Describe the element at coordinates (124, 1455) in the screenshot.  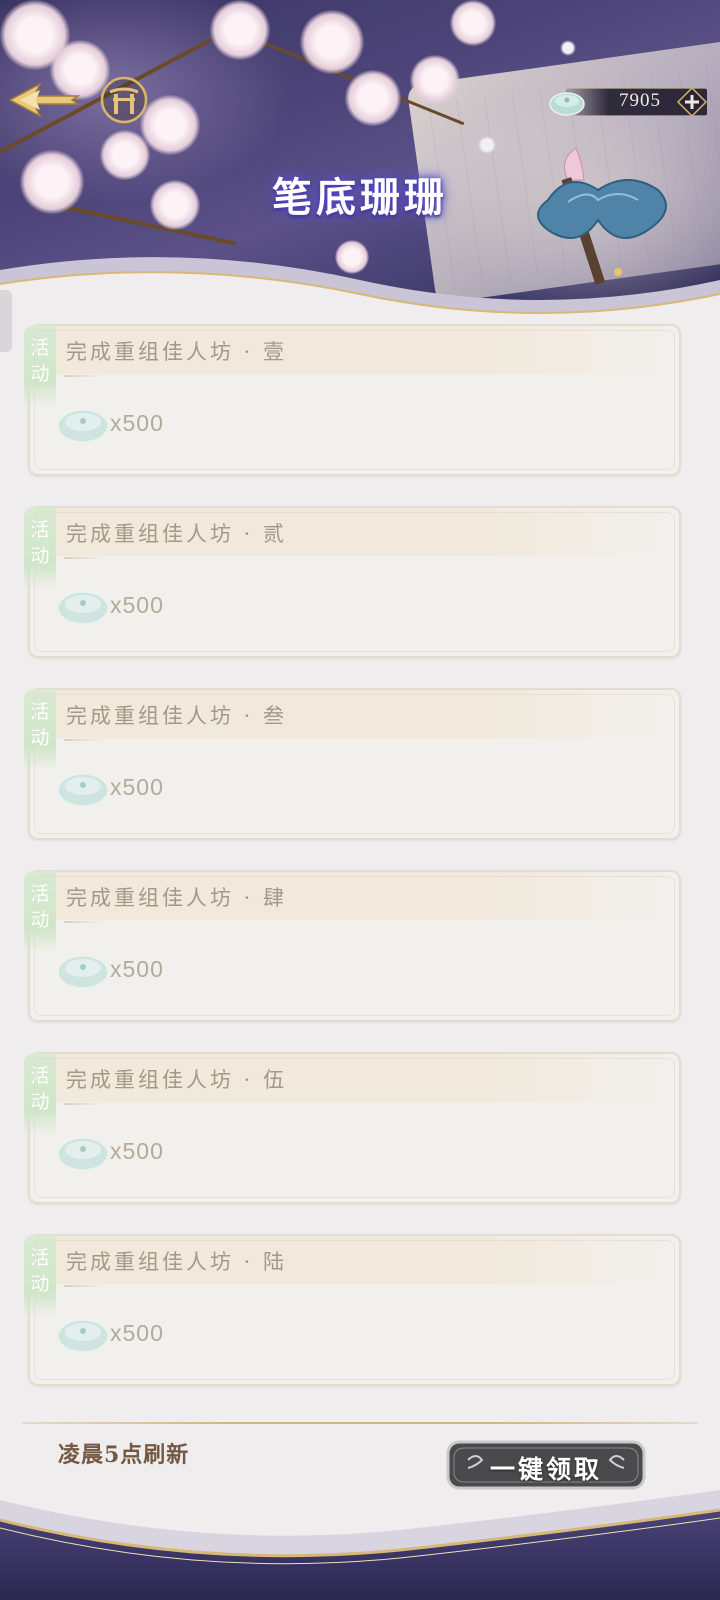
I see `refresh-note: 凌晨5点刷新` at that location.